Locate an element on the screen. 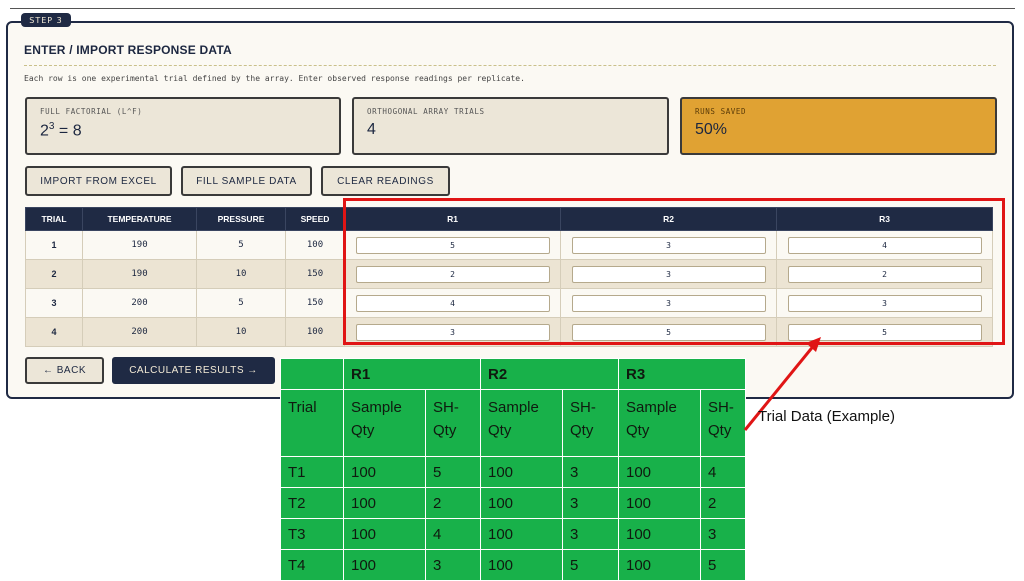 Image resolution: width=1024 pixels, height=581 pixels. callout-arrow-head is located at coordinates (813, 344).